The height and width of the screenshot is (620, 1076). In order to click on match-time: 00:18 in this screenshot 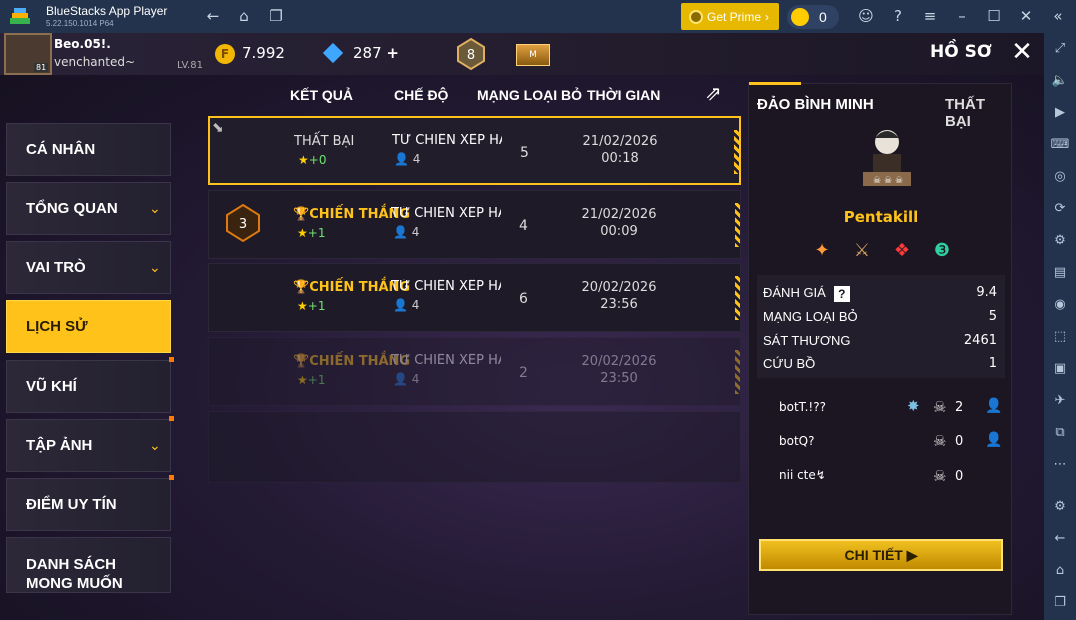, I will do `click(620, 158)`.